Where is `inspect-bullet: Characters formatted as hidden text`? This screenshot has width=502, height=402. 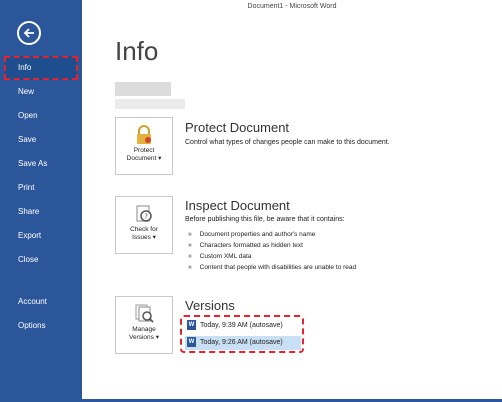
inspect-bullet: Characters formatted as hidden text is located at coordinates (272, 245).